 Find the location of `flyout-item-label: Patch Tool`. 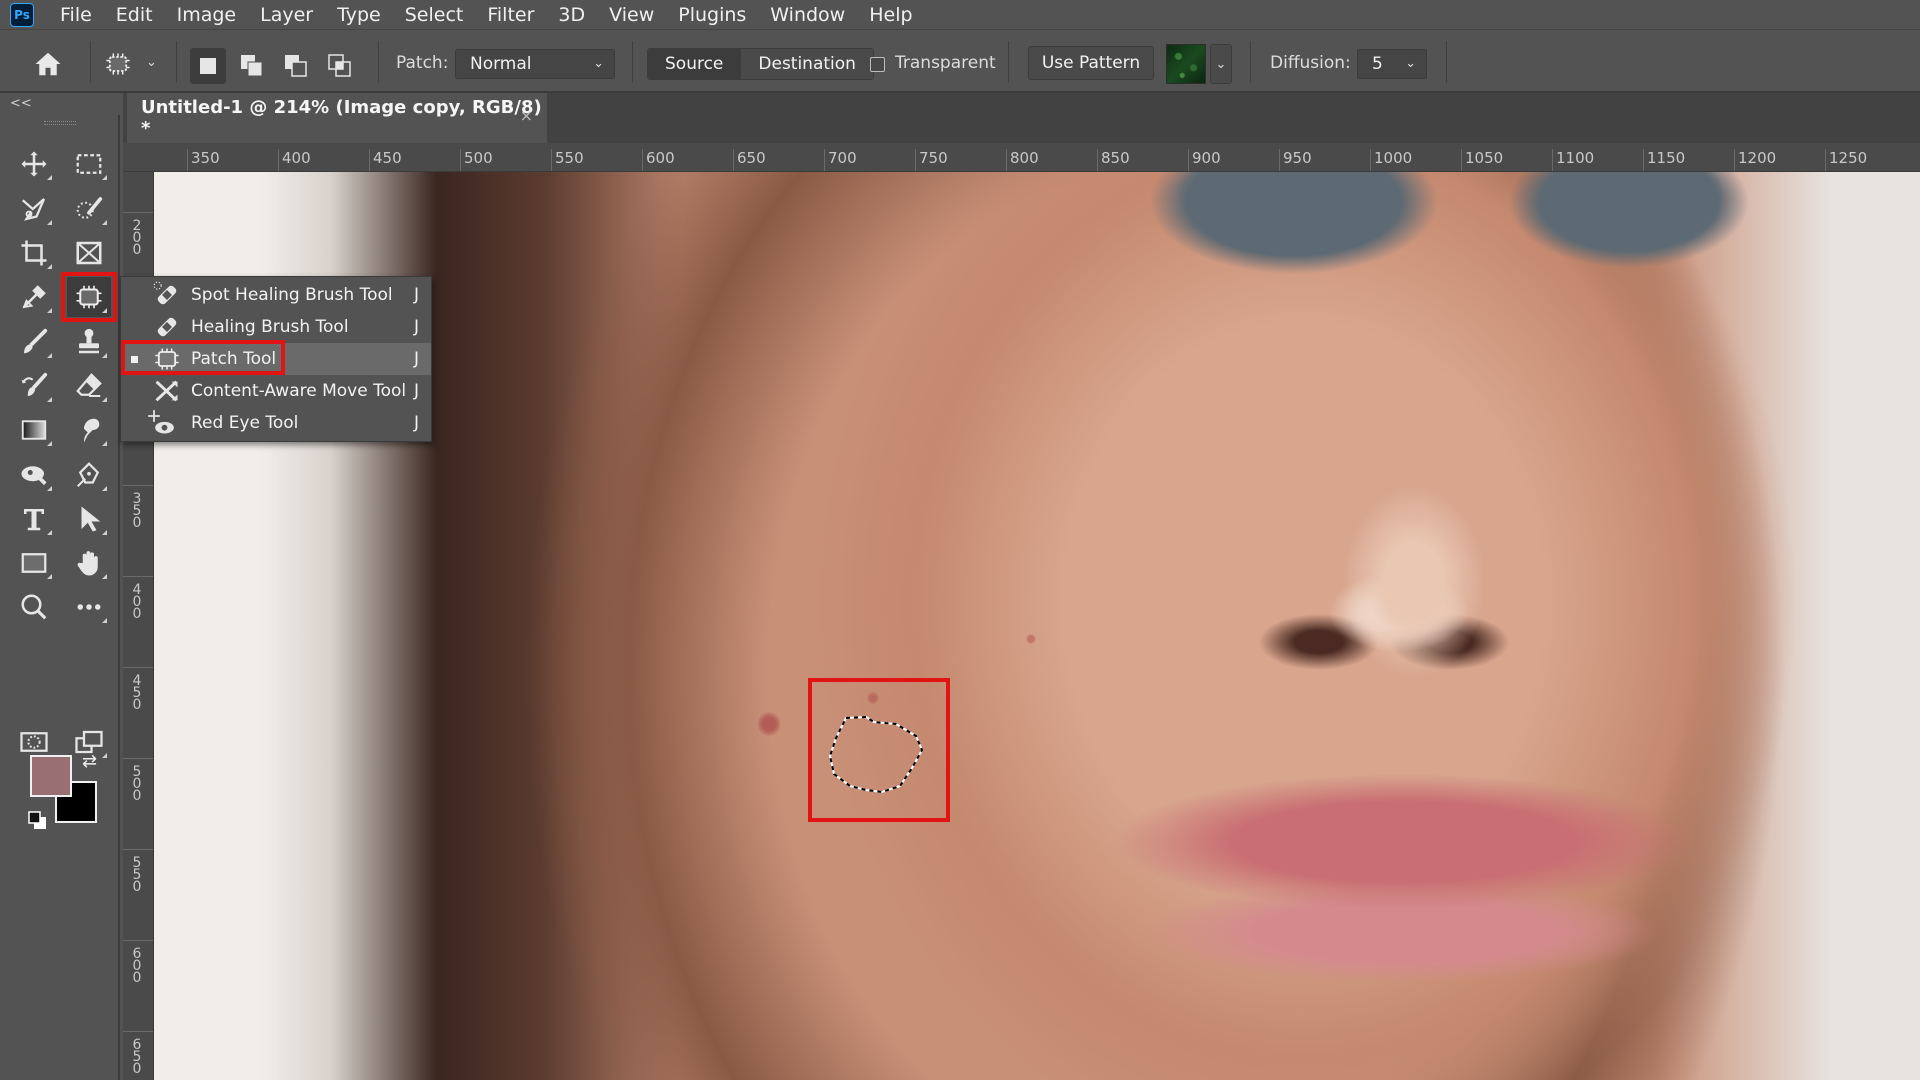

flyout-item-label: Patch Tool is located at coordinates (234, 359).